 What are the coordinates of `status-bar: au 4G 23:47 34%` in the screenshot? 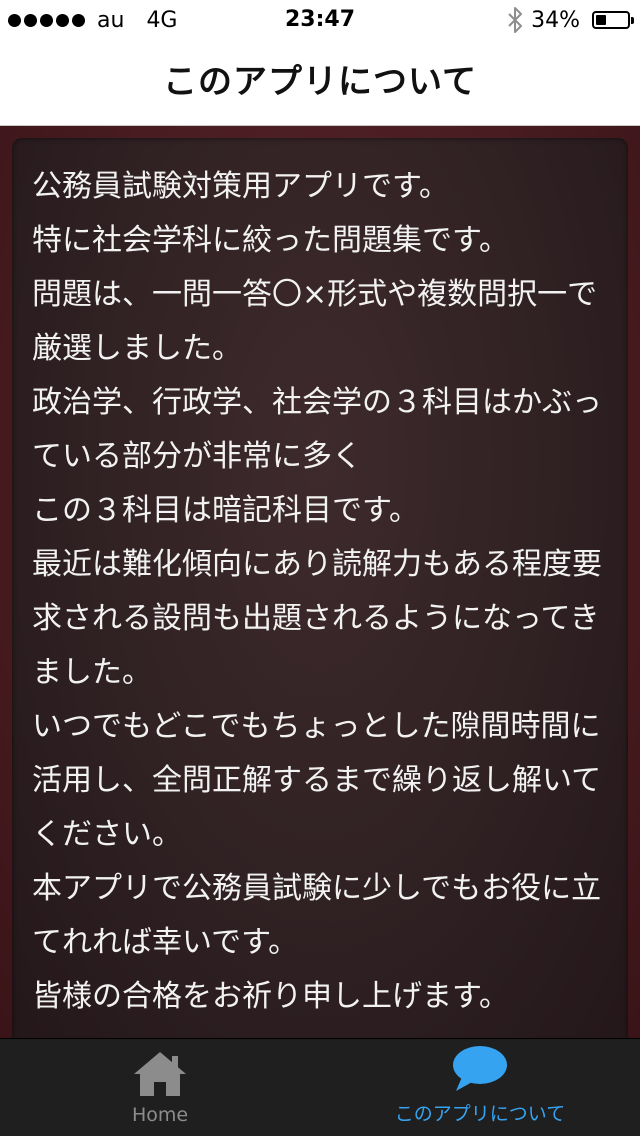 It's located at (320, 20).